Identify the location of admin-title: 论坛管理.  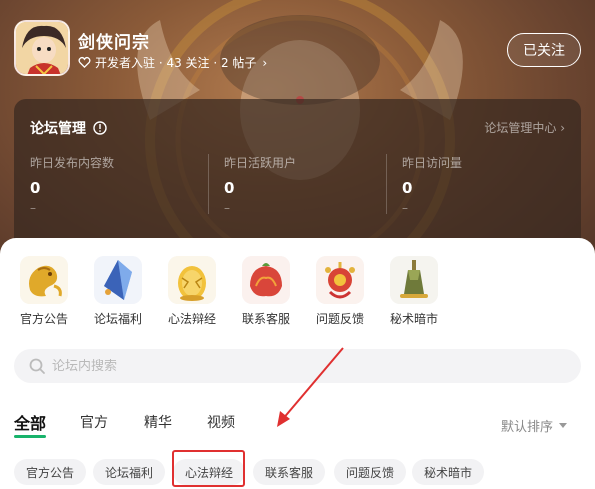
(68, 128).